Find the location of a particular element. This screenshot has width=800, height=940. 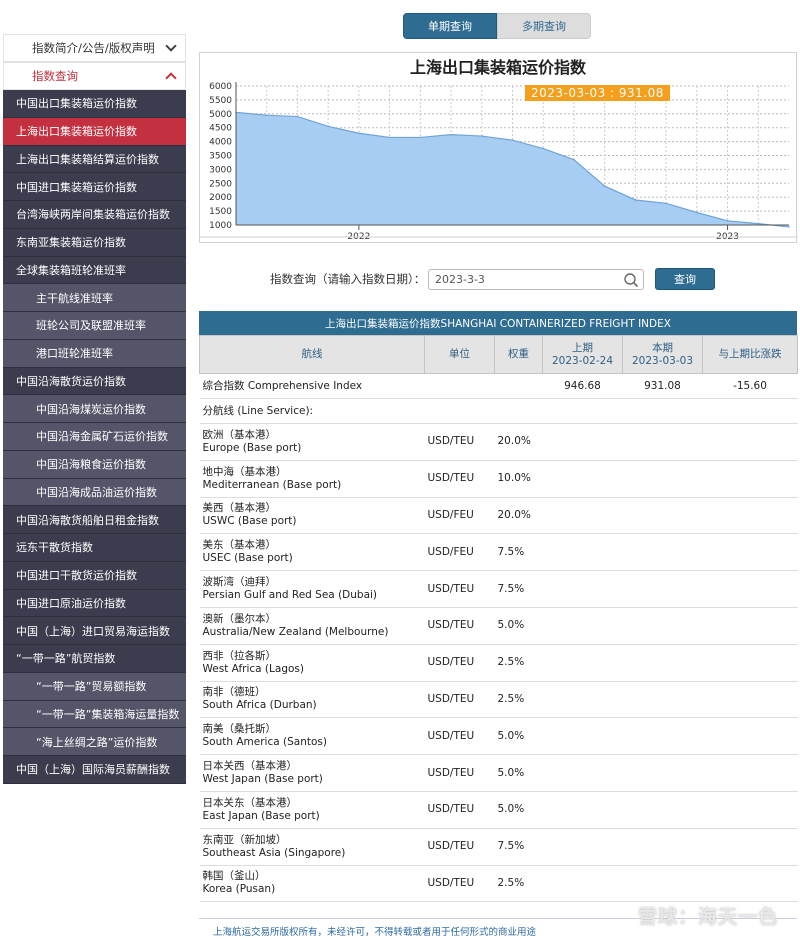

weight-cell: 2.5% is located at coordinates (518, 700).